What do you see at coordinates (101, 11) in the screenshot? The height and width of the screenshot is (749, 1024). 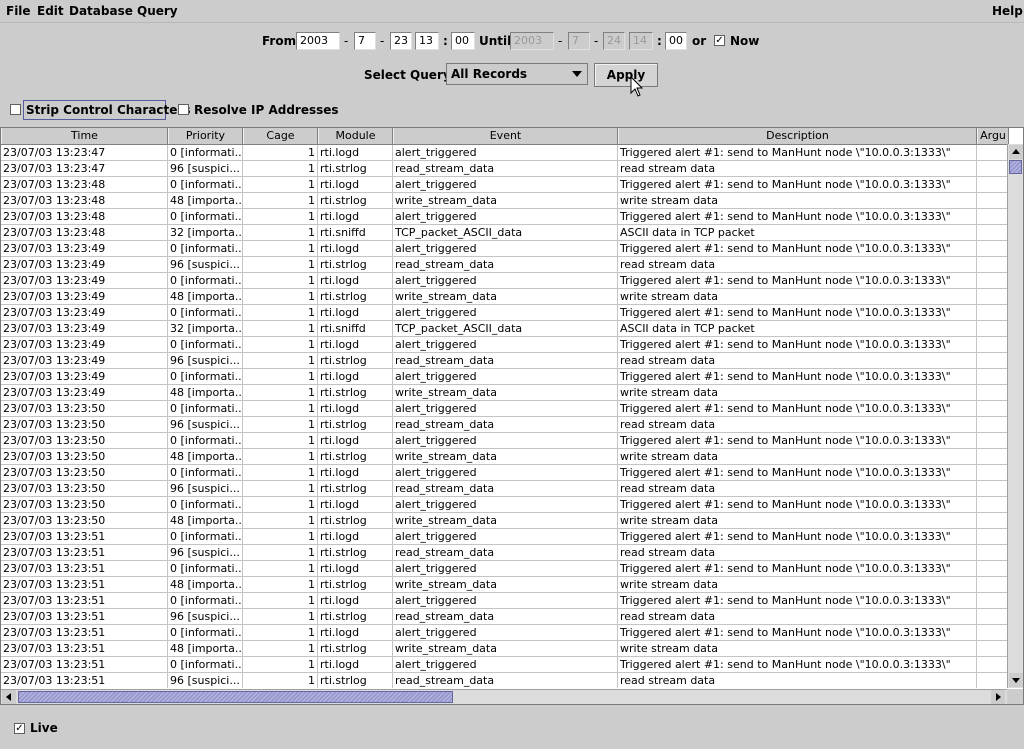 I see `menu-database: Database` at bounding box center [101, 11].